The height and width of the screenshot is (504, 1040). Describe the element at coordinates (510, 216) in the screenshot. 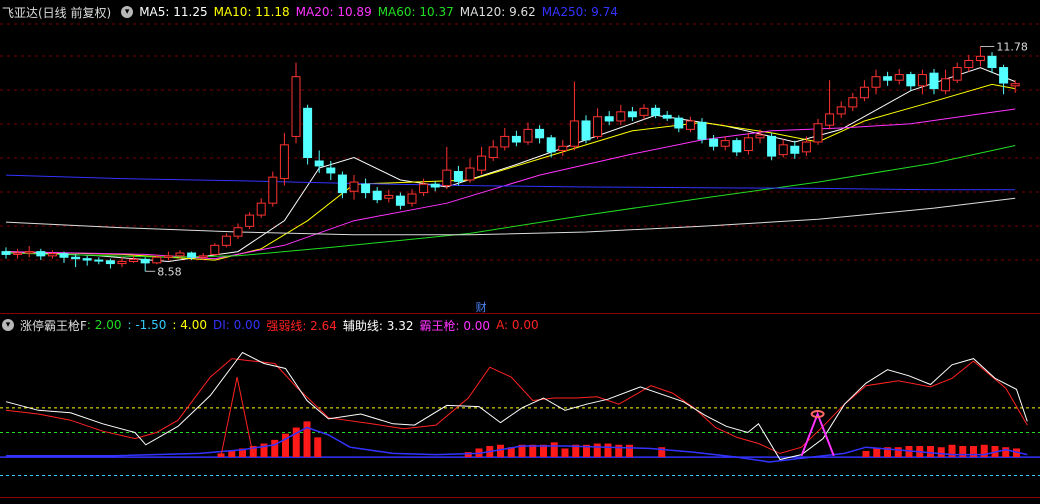

I see `ma120-line` at that location.